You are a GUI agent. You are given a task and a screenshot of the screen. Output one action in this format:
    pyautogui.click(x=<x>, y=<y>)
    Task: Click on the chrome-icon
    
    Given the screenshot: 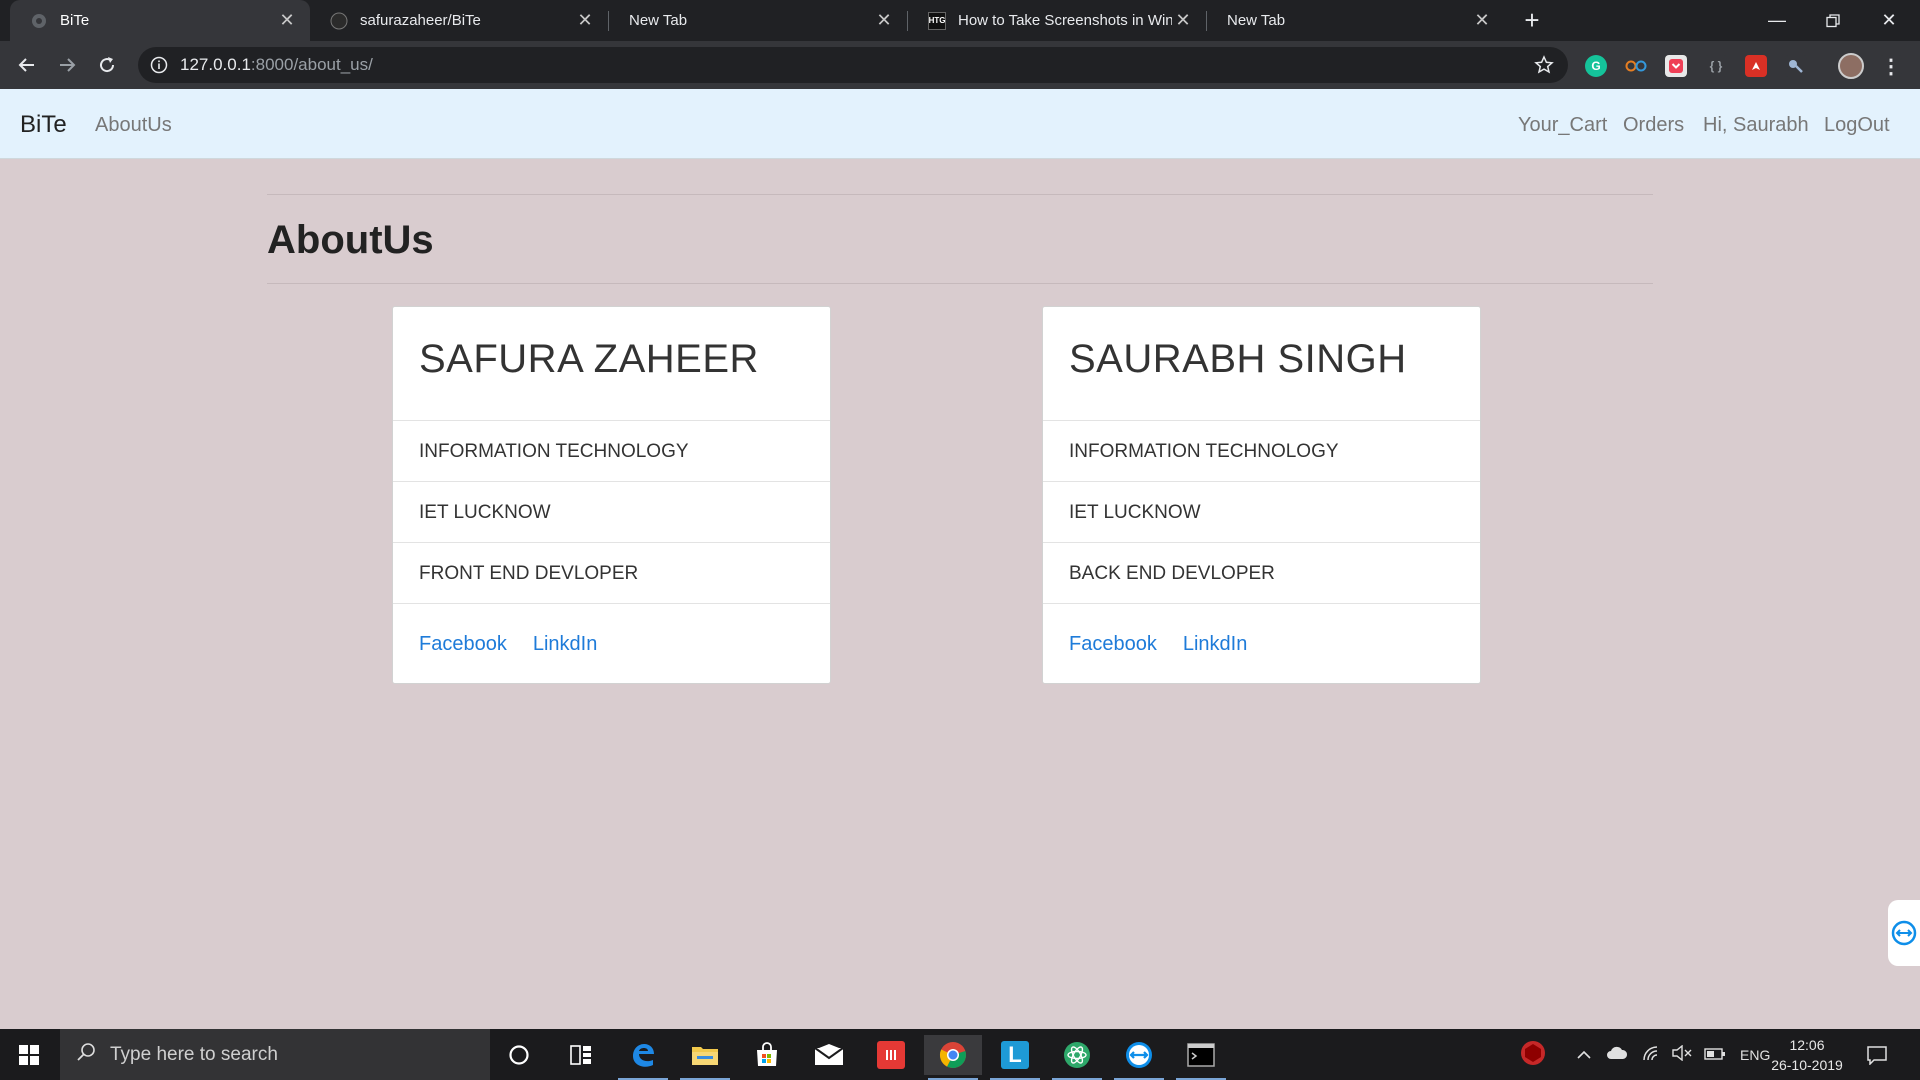 What is the action you would take?
    pyautogui.click(x=953, y=1057)
    